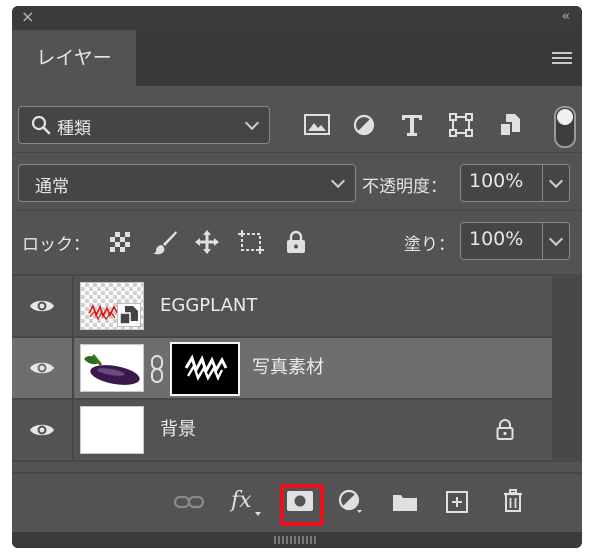 Image resolution: width=592 pixels, height=560 pixels. Describe the element at coordinates (429, 245) in the screenshot. I see `fill-label: 塗り：` at that location.